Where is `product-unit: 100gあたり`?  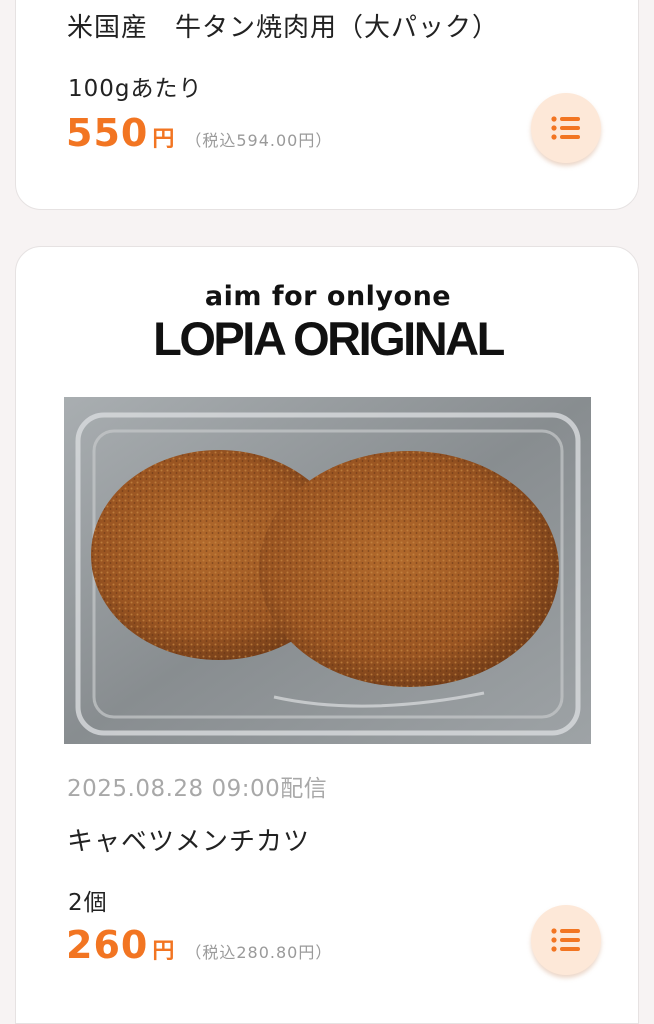 product-unit: 100gあたり is located at coordinates (135, 89).